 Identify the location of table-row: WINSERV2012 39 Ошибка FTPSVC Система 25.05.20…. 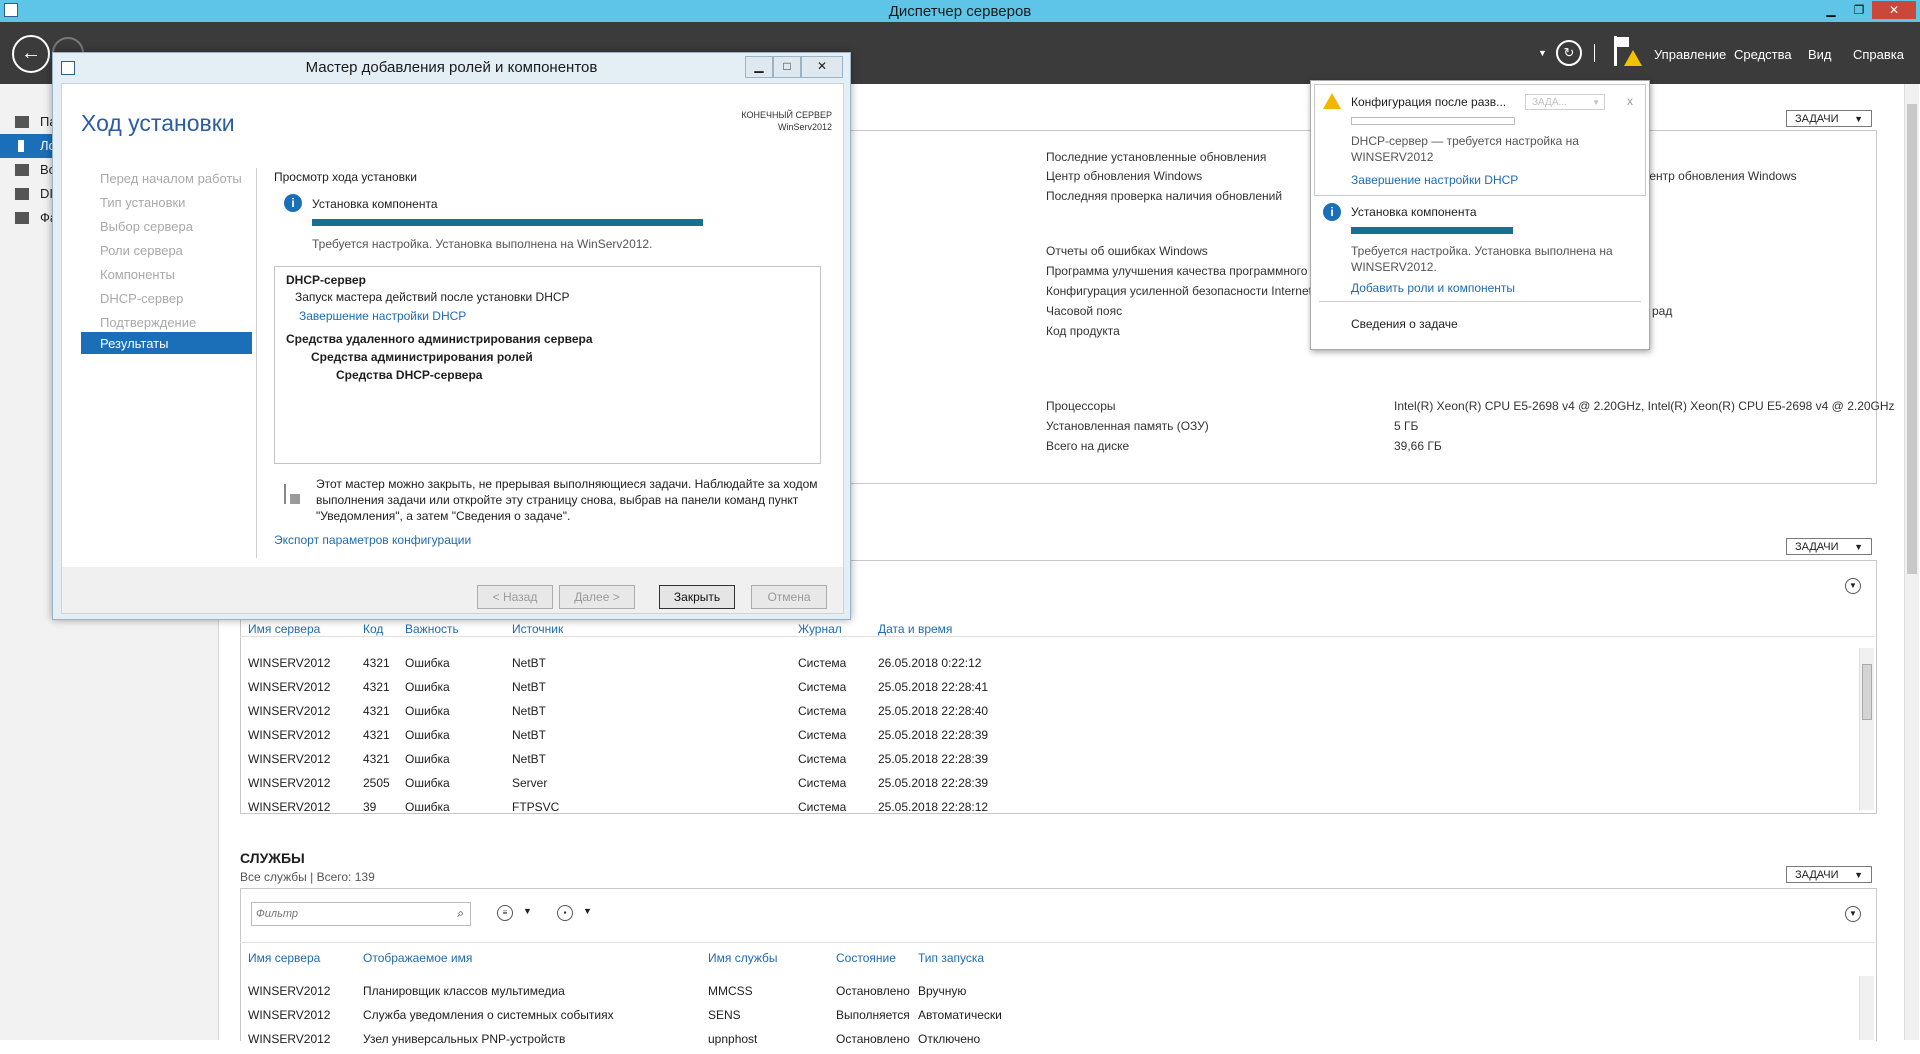
(1047, 810).